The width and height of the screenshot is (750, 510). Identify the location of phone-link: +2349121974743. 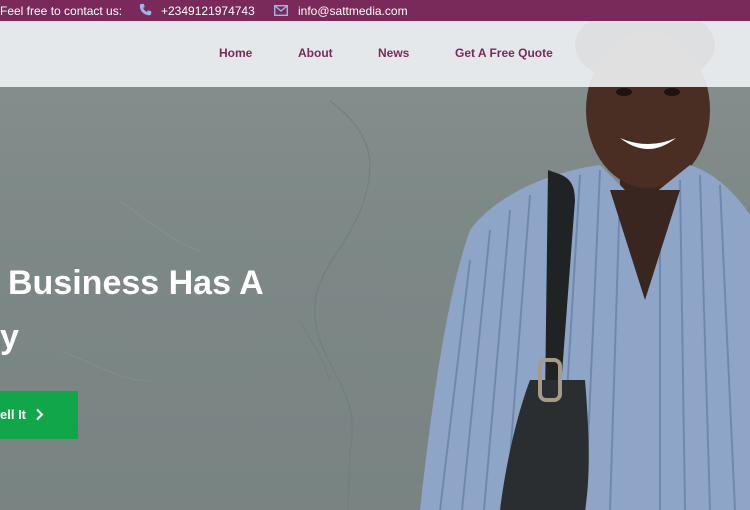
(208, 11).